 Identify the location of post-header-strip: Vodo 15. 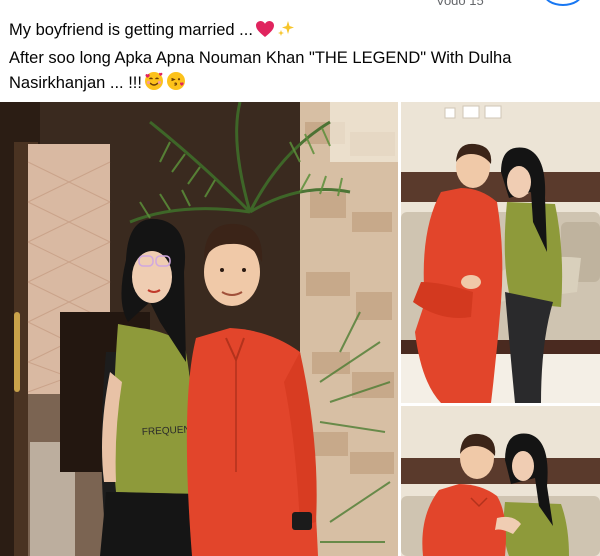
(300, 4).